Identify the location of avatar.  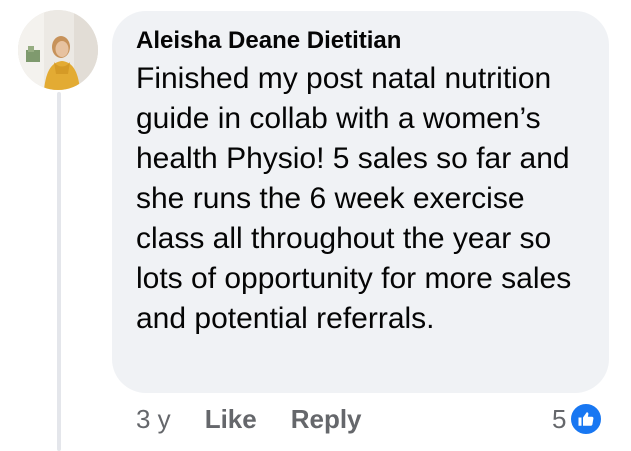
(58, 50).